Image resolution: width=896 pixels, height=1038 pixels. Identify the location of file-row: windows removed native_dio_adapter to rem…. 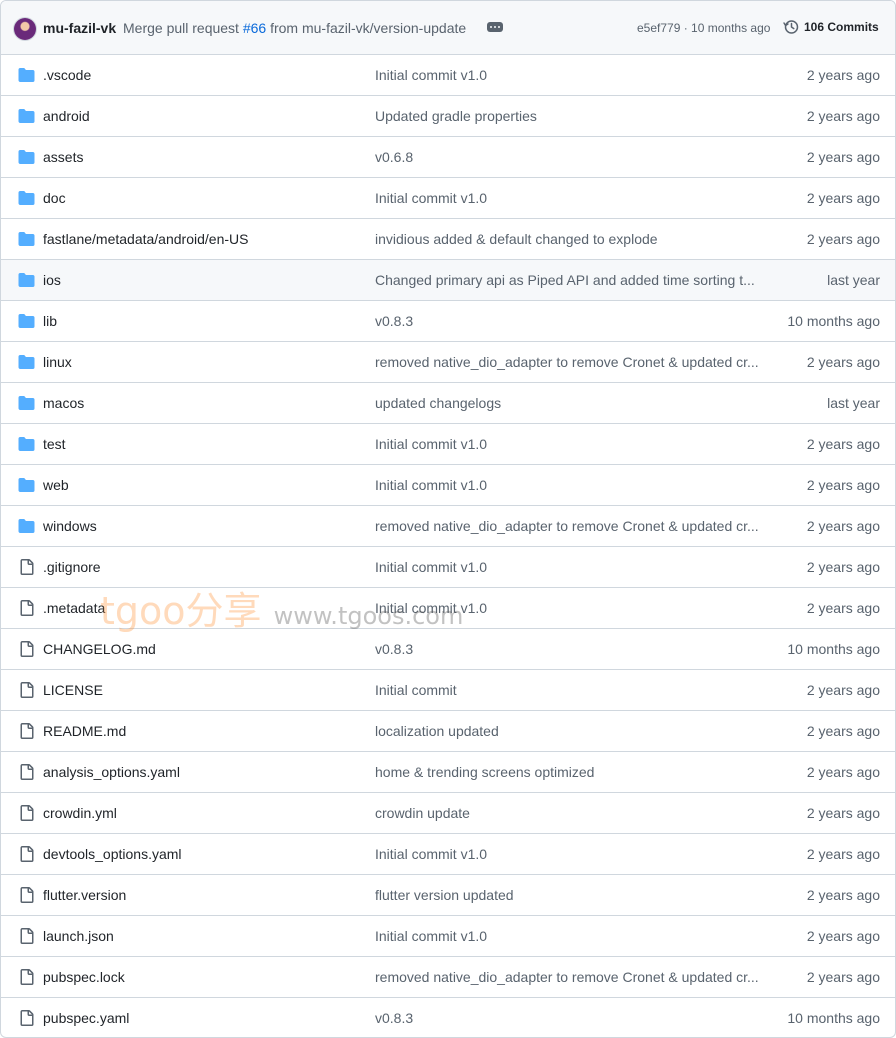
(448, 526).